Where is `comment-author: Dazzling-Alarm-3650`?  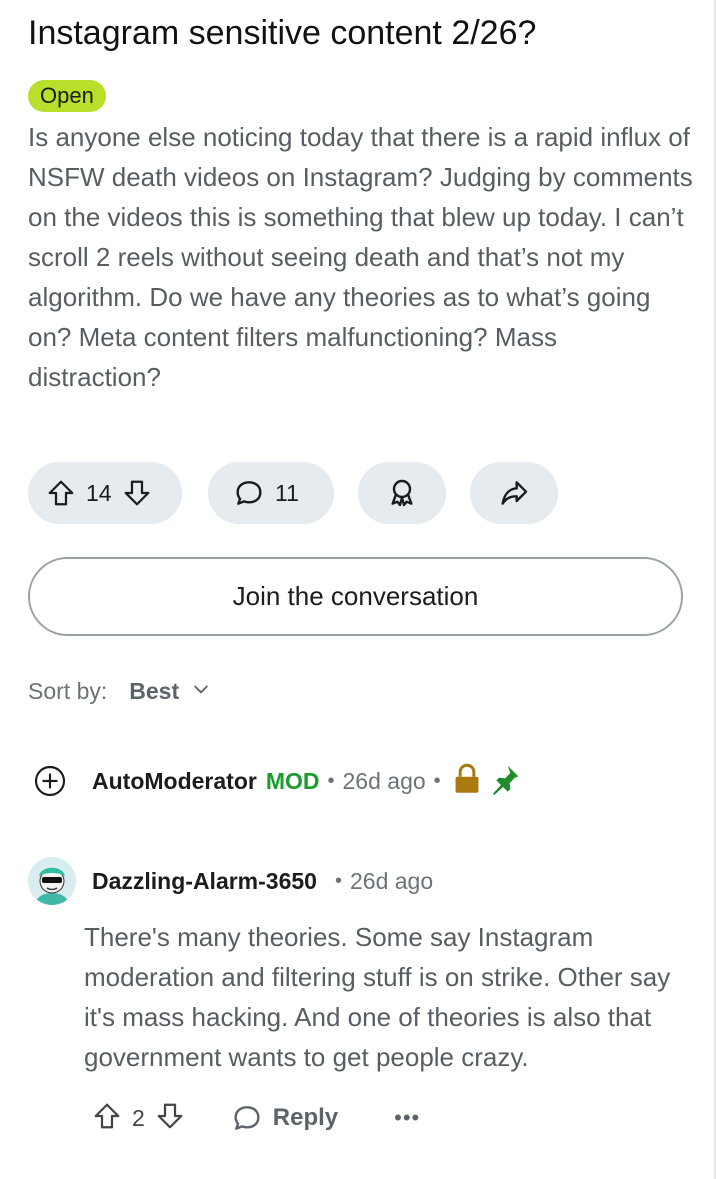
comment-author: Dazzling-Alarm-3650 is located at coordinates (204, 881).